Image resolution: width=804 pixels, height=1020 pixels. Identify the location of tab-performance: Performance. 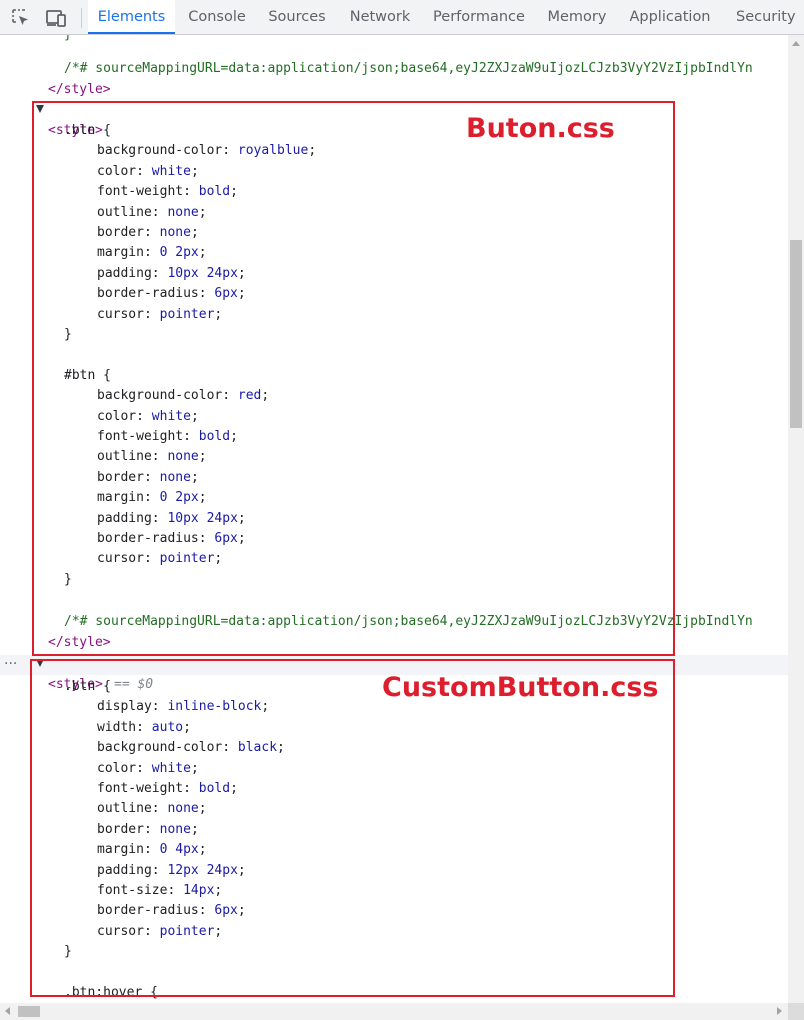
(479, 17).